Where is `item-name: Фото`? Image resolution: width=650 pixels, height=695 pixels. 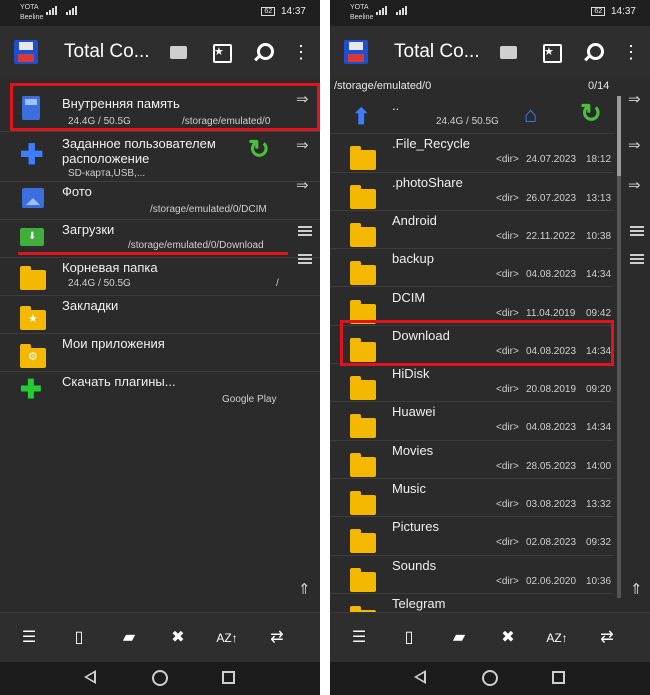
item-name: Фото is located at coordinates (77, 191).